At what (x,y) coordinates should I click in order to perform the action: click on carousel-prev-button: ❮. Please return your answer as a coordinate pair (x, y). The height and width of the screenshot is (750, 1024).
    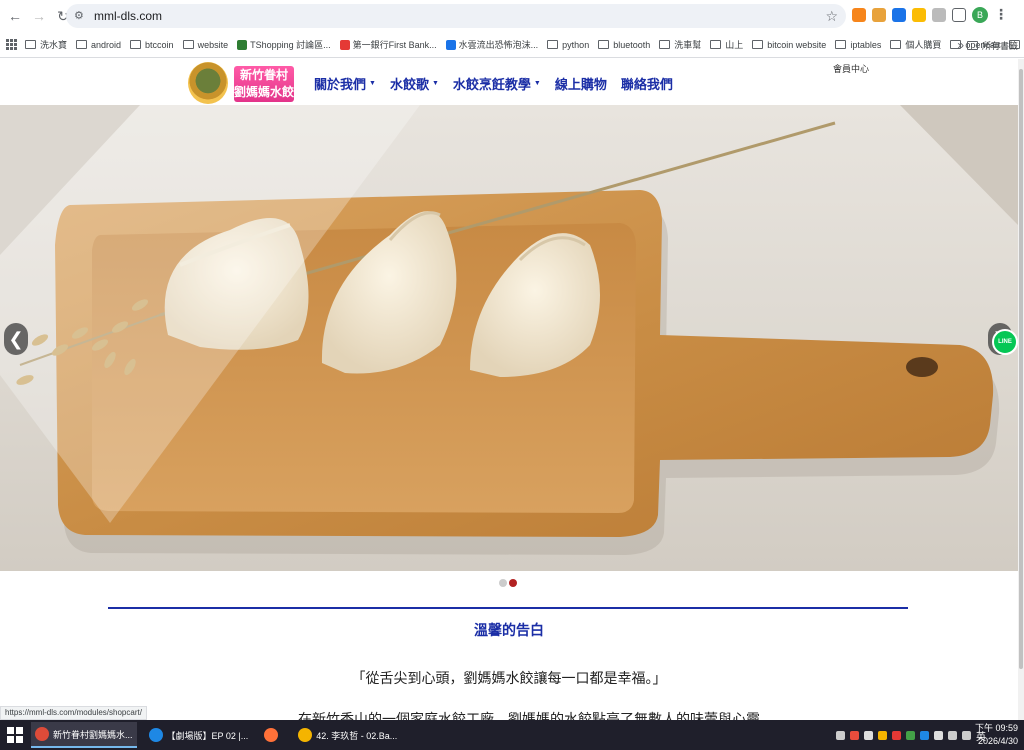
    Looking at the image, I should click on (16, 339).